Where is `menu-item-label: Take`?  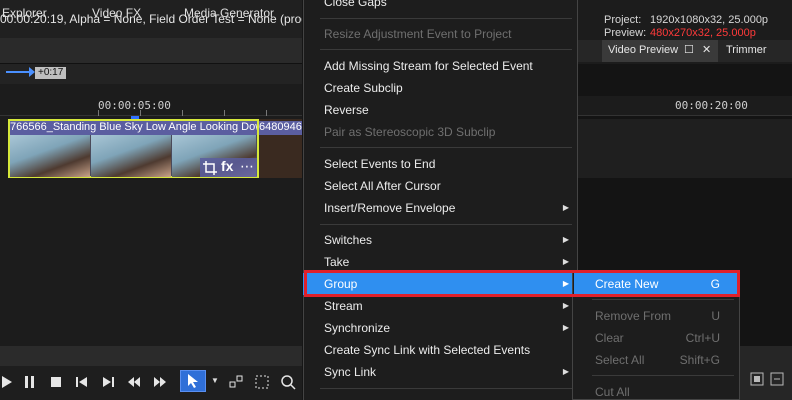 menu-item-label: Take is located at coordinates (337, 262).